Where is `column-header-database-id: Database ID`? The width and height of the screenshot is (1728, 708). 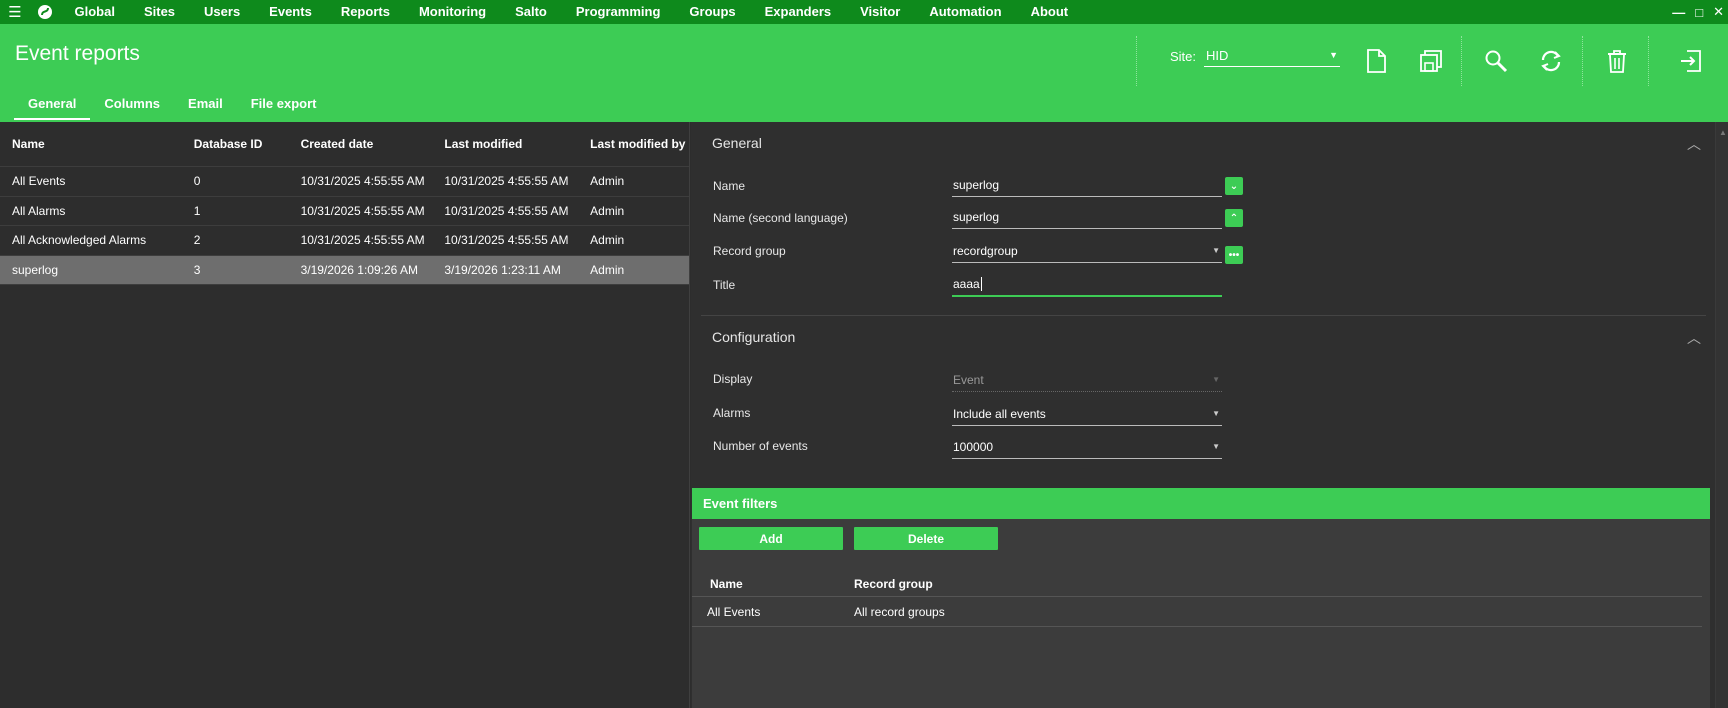
column-header-database-id: Database ID is located at coordinates (247, 144).